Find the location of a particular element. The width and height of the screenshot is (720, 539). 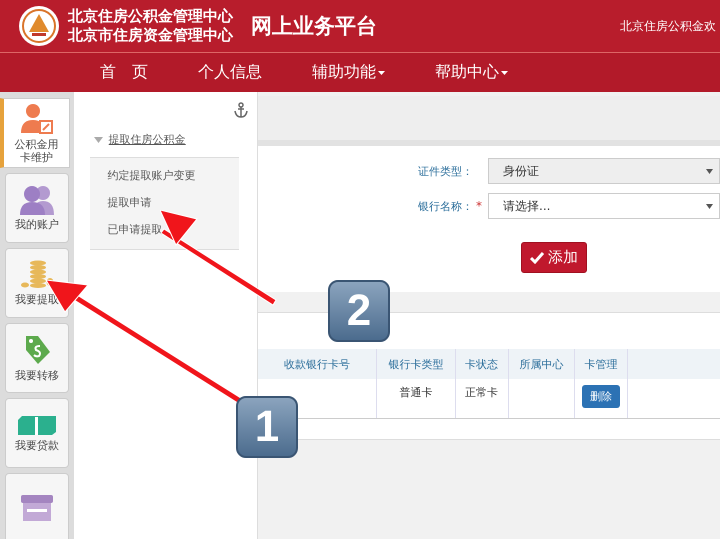

emblem-icon is located at coordinates (39, 26).